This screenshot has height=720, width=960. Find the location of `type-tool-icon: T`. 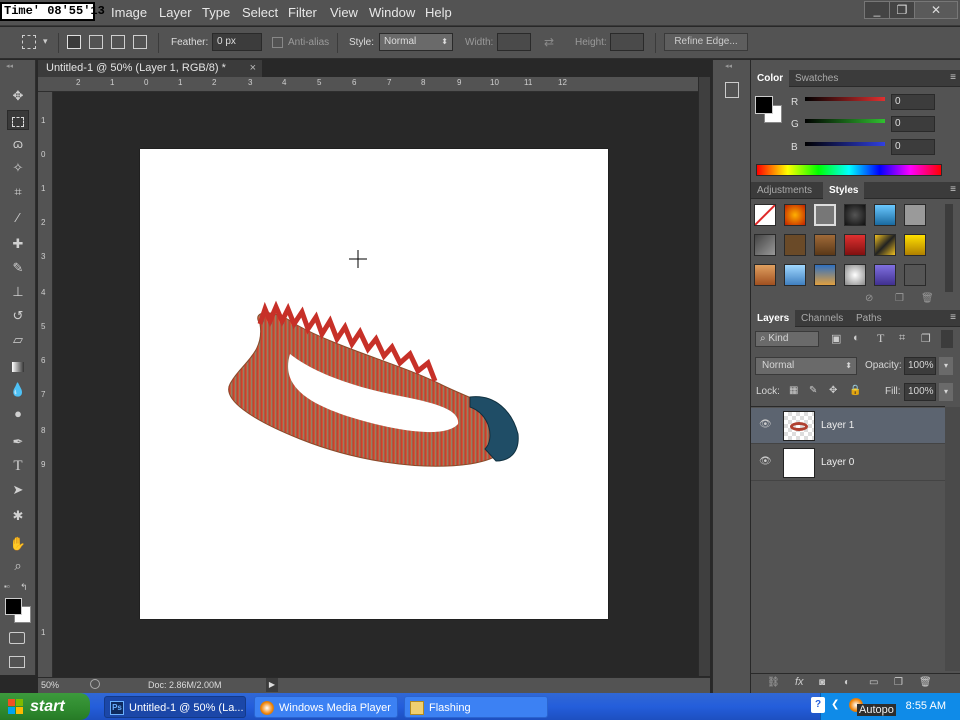

type-tool-icon: T is located at coordinates (18, 466).